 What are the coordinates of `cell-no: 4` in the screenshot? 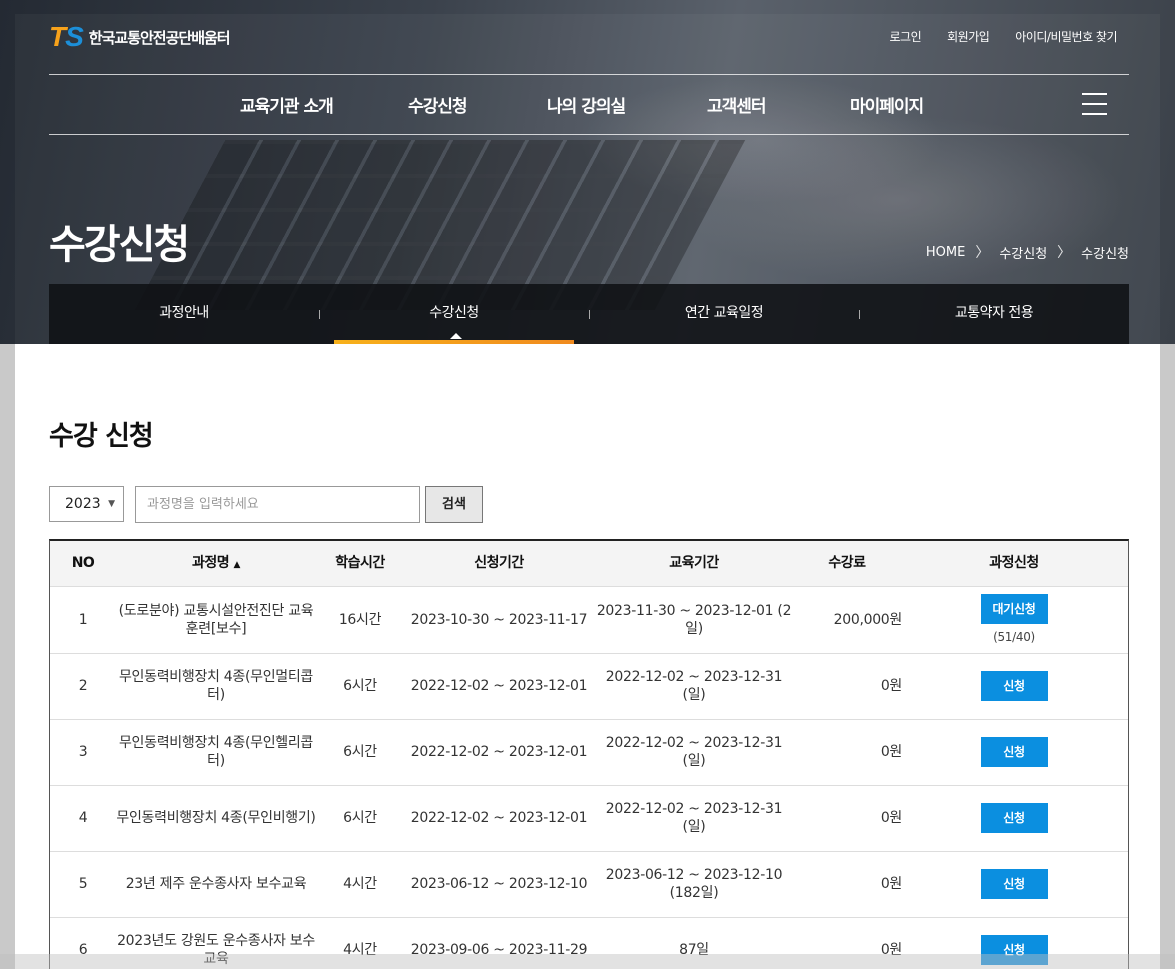 It's located at (83, 818).